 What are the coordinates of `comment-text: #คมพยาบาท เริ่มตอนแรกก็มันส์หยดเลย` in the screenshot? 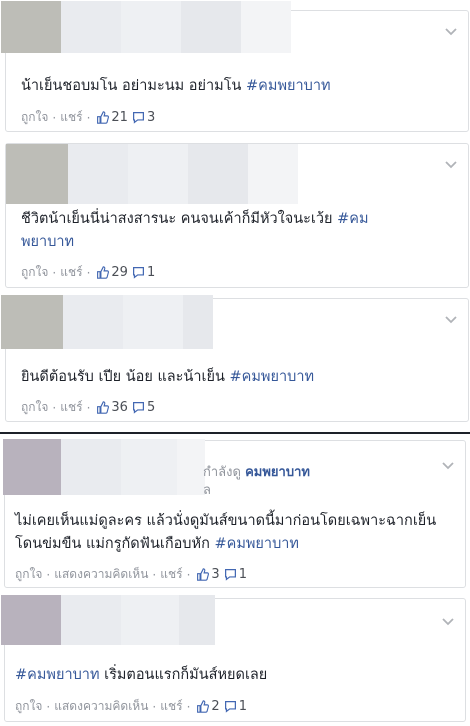 It's located at (141, 675).